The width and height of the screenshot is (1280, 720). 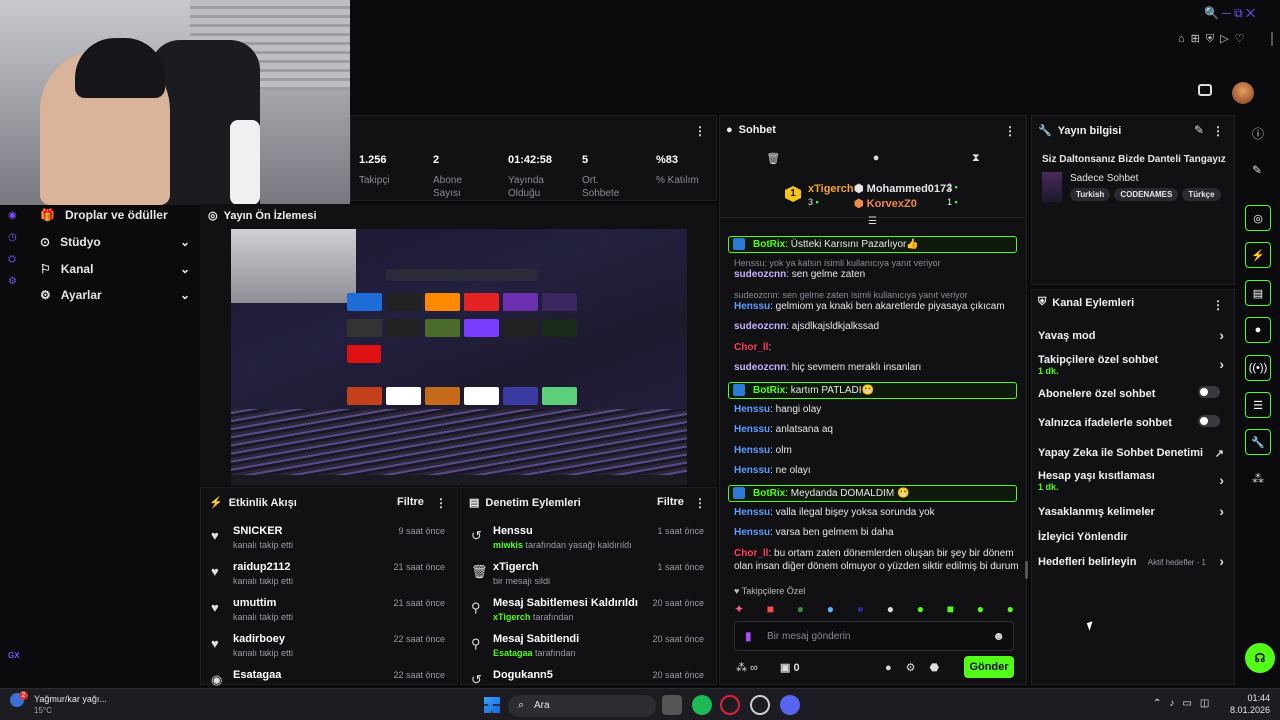 What do you see at coordinates (1248, 710) in the screenshot?
I see `clock-date: 8.01.2026` at bounding box center [1248, 710].